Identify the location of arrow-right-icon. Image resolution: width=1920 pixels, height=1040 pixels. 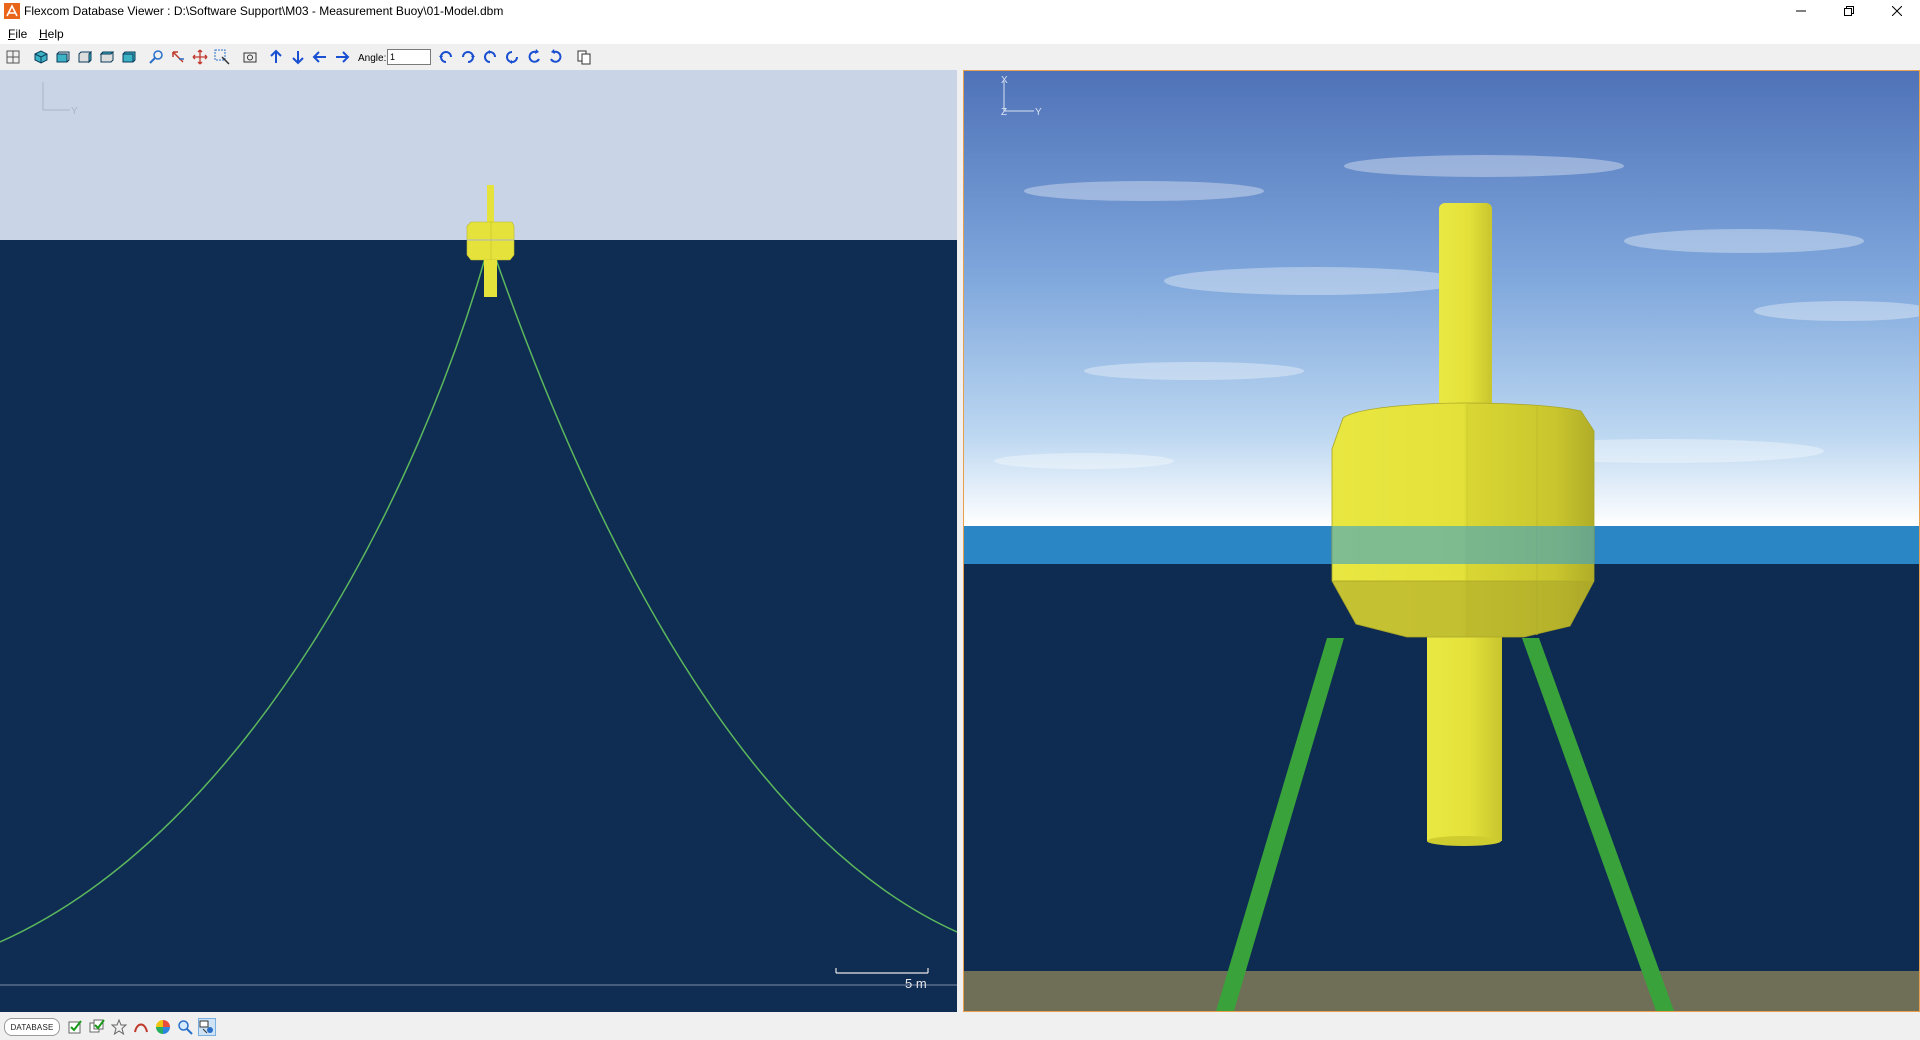
(343, 57).